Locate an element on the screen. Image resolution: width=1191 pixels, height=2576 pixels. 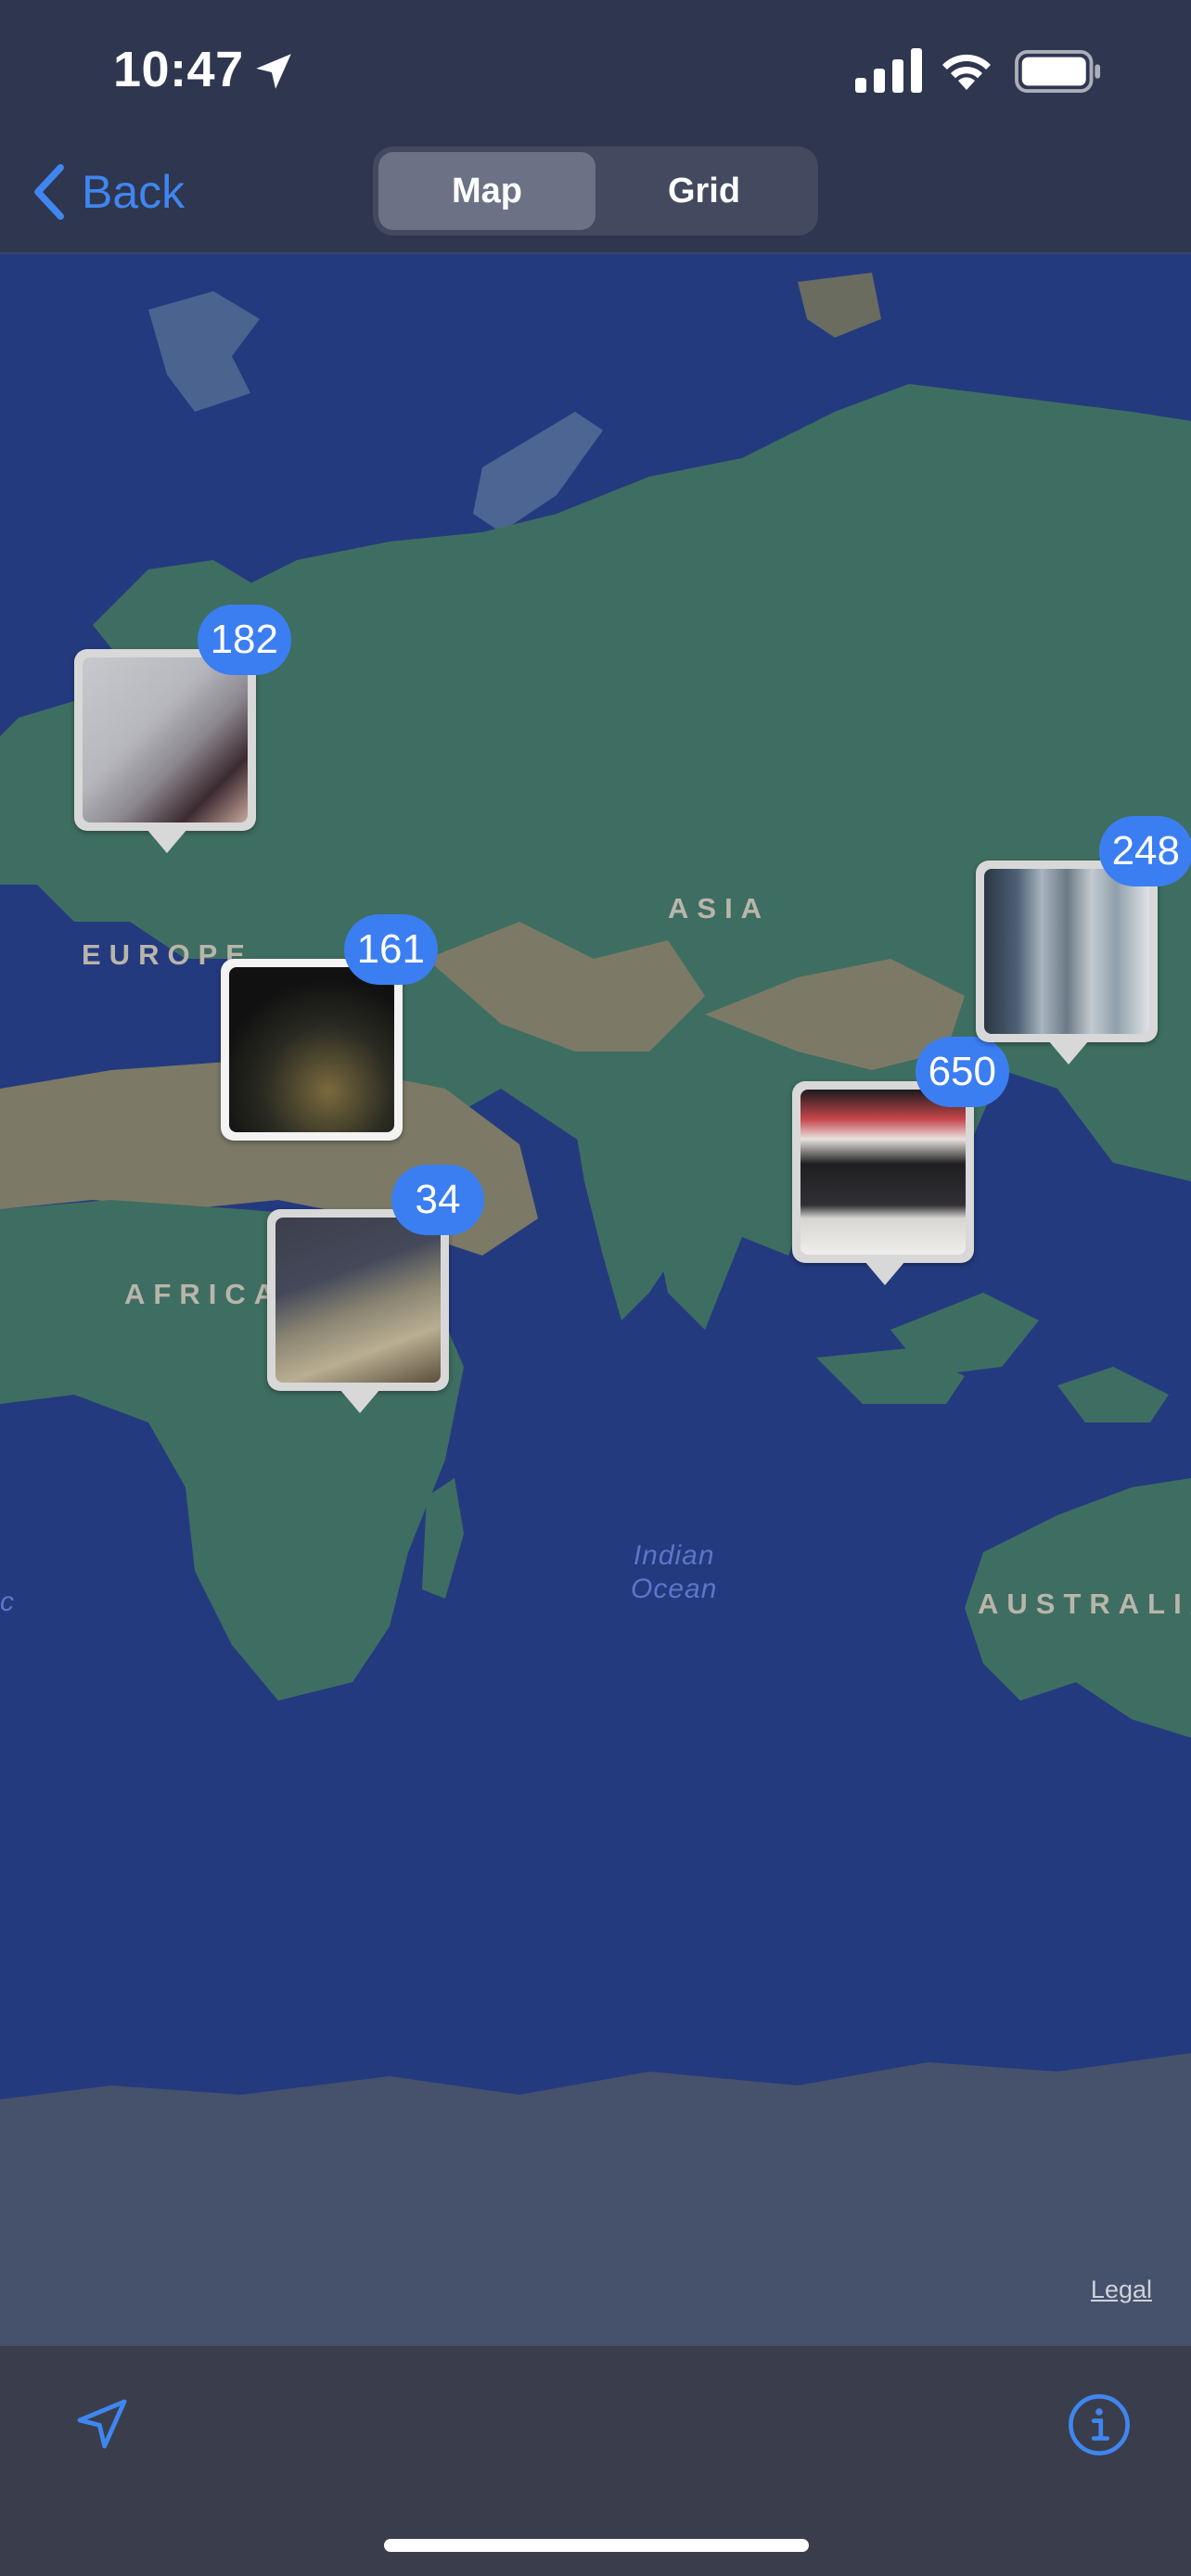
location-arrow-outline-icon is located at coordinates (102, 2424).